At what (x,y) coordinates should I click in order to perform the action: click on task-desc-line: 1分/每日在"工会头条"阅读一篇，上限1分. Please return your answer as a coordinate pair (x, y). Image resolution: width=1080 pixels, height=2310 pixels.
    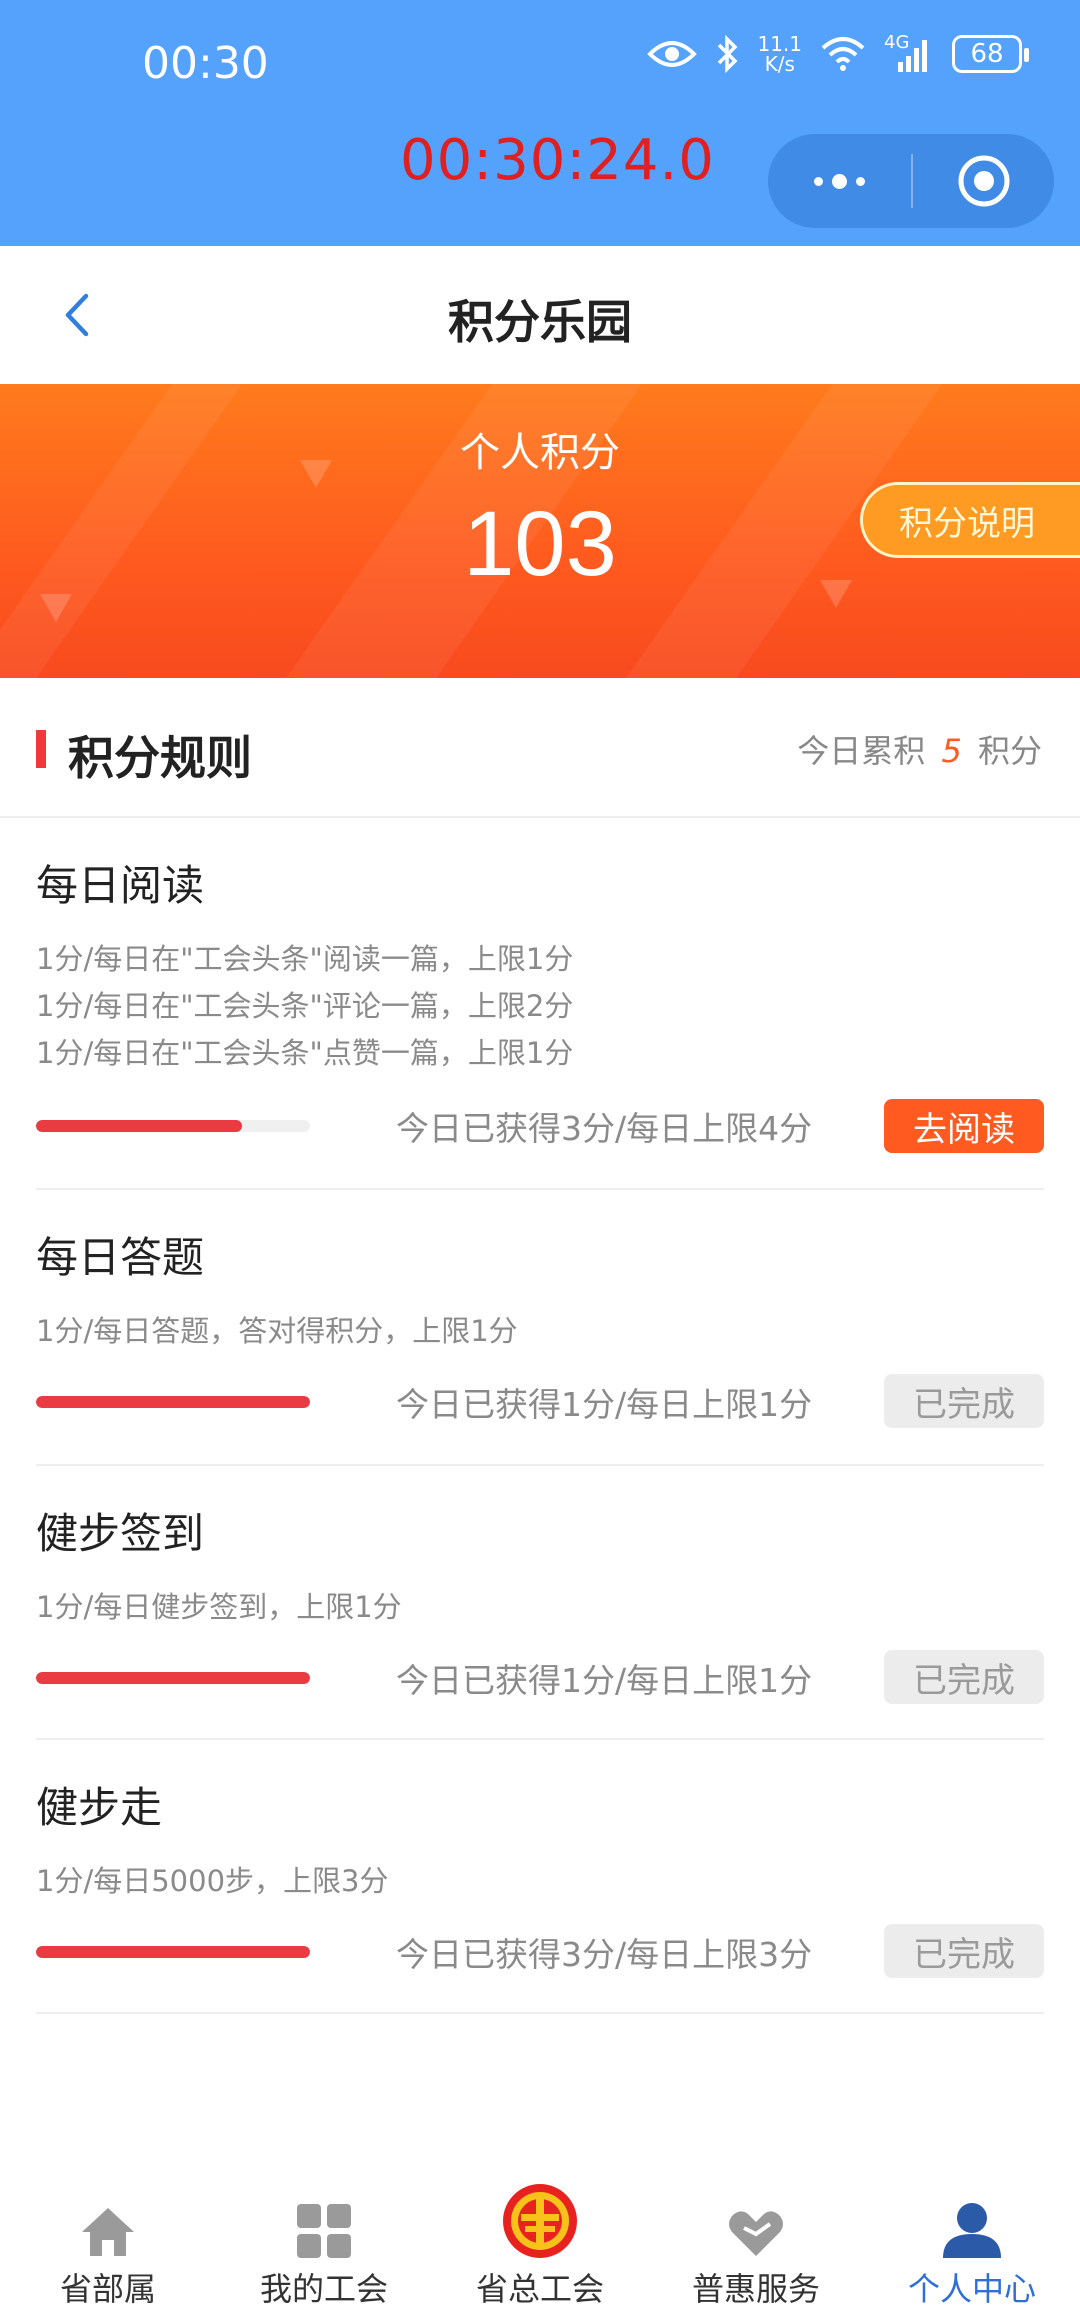
    Looking at the image, I should click on (305, 959).